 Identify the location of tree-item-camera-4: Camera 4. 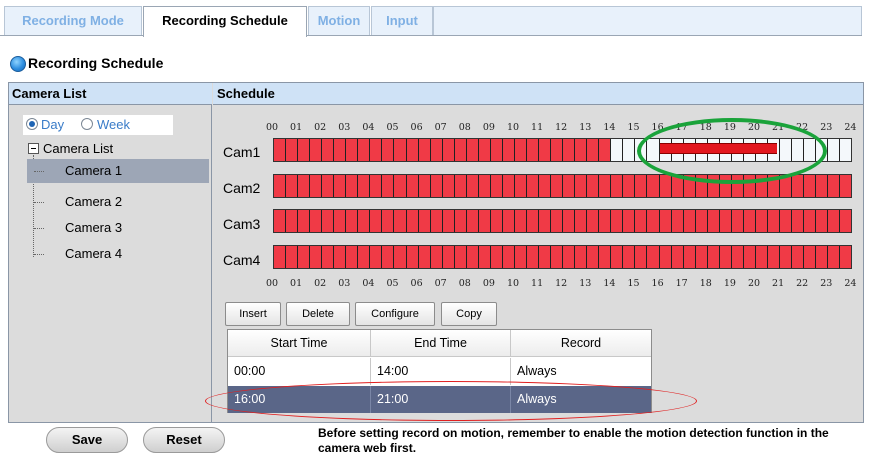
(118, 254).